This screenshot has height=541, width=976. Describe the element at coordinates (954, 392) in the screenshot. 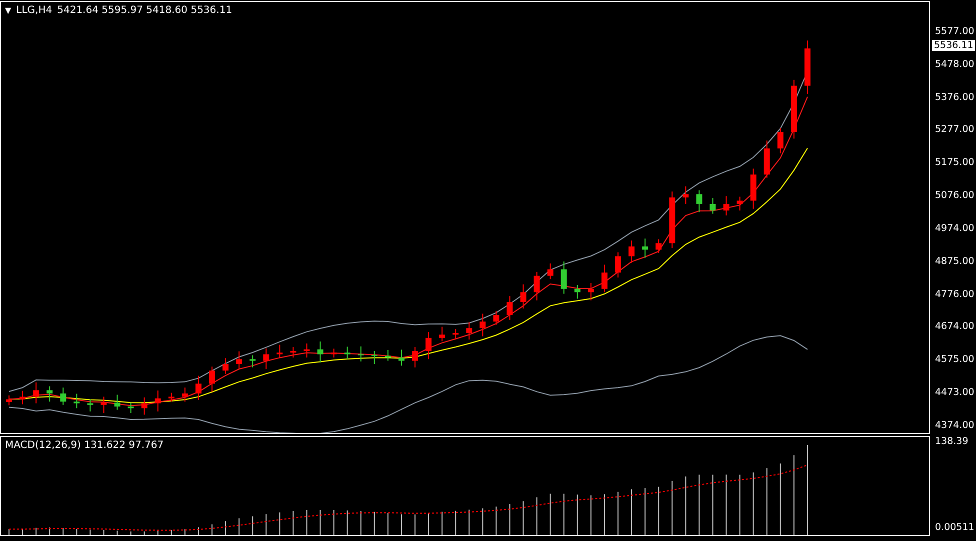

I see `price-axis-label: 4473.00` at that location.